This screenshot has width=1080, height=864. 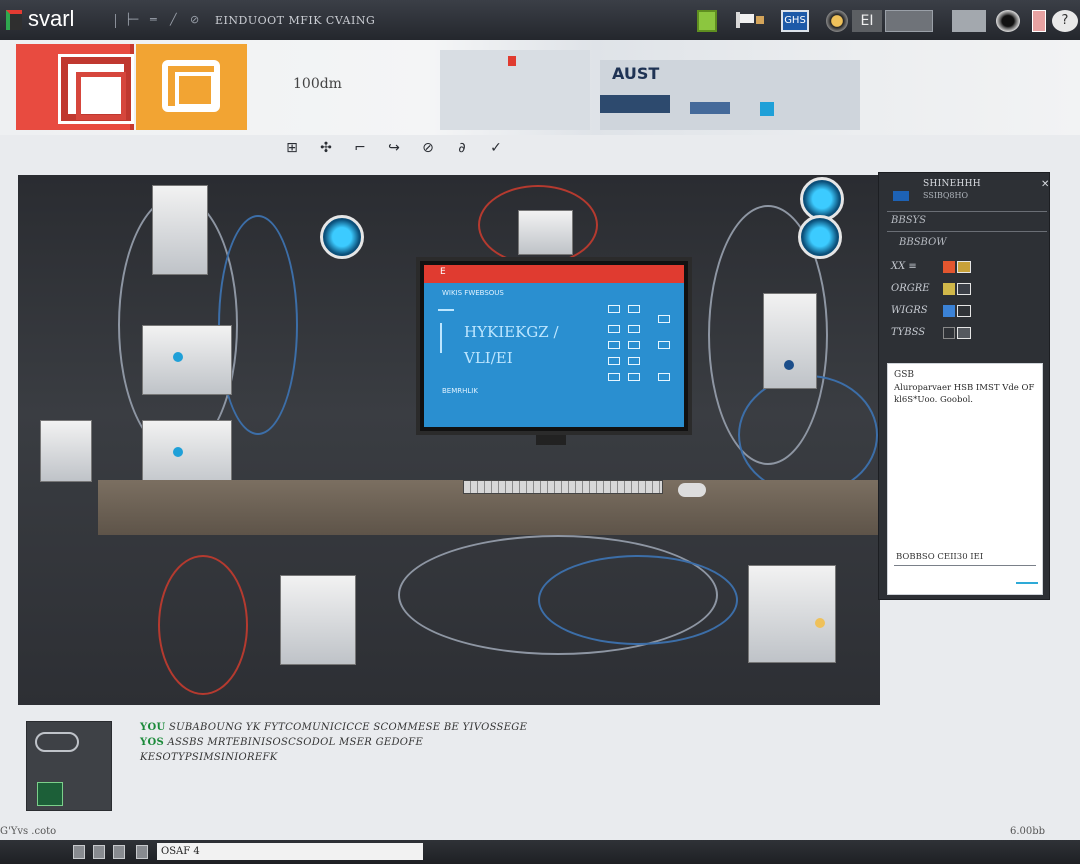 What do you see at coordinates (131, 19) in the screenshot?
I see `window-tool-icon: ├─` at bounding box center [131, 19].